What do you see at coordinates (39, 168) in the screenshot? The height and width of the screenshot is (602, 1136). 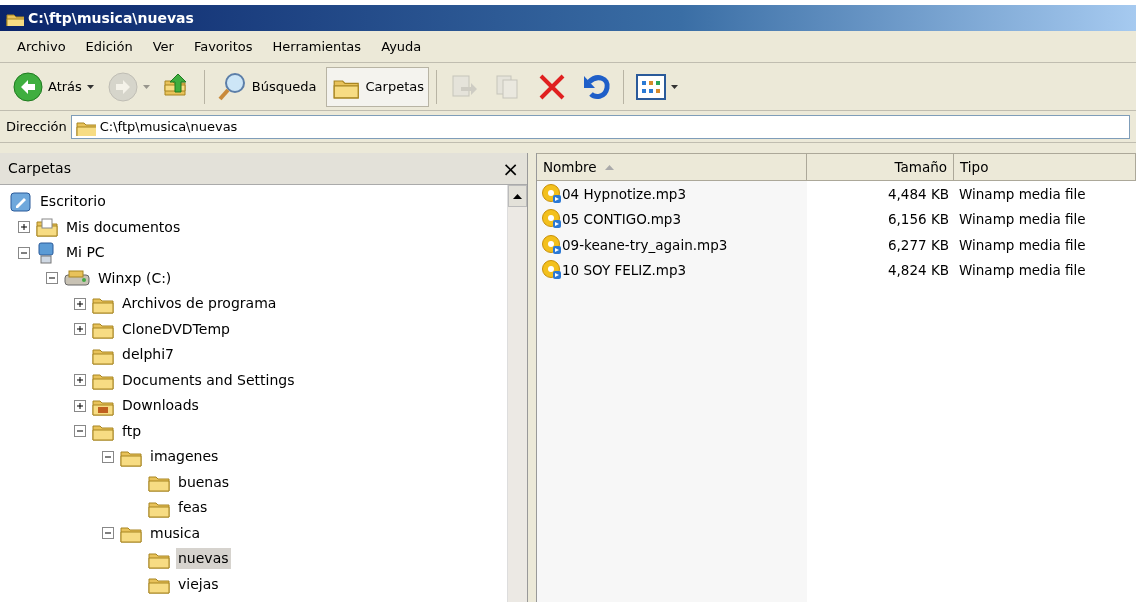 I see `pane-title: Carpetas` at bounding box center [39, 168].